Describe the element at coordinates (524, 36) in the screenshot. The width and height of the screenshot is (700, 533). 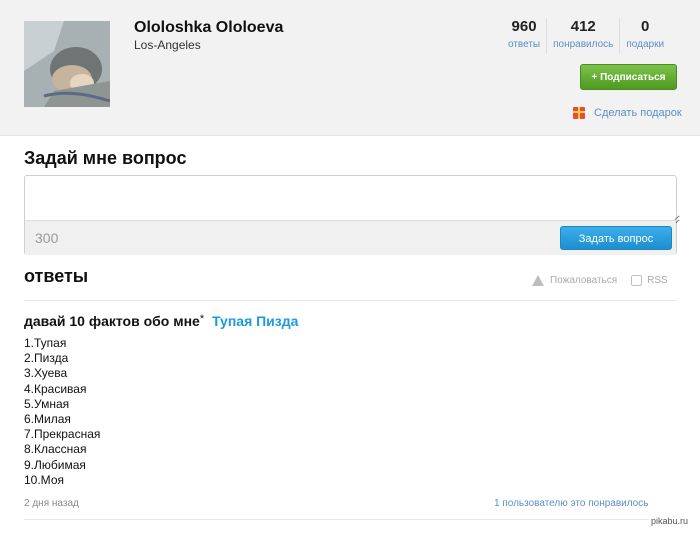
I see `stat-answers: 960 ответы` at that location.